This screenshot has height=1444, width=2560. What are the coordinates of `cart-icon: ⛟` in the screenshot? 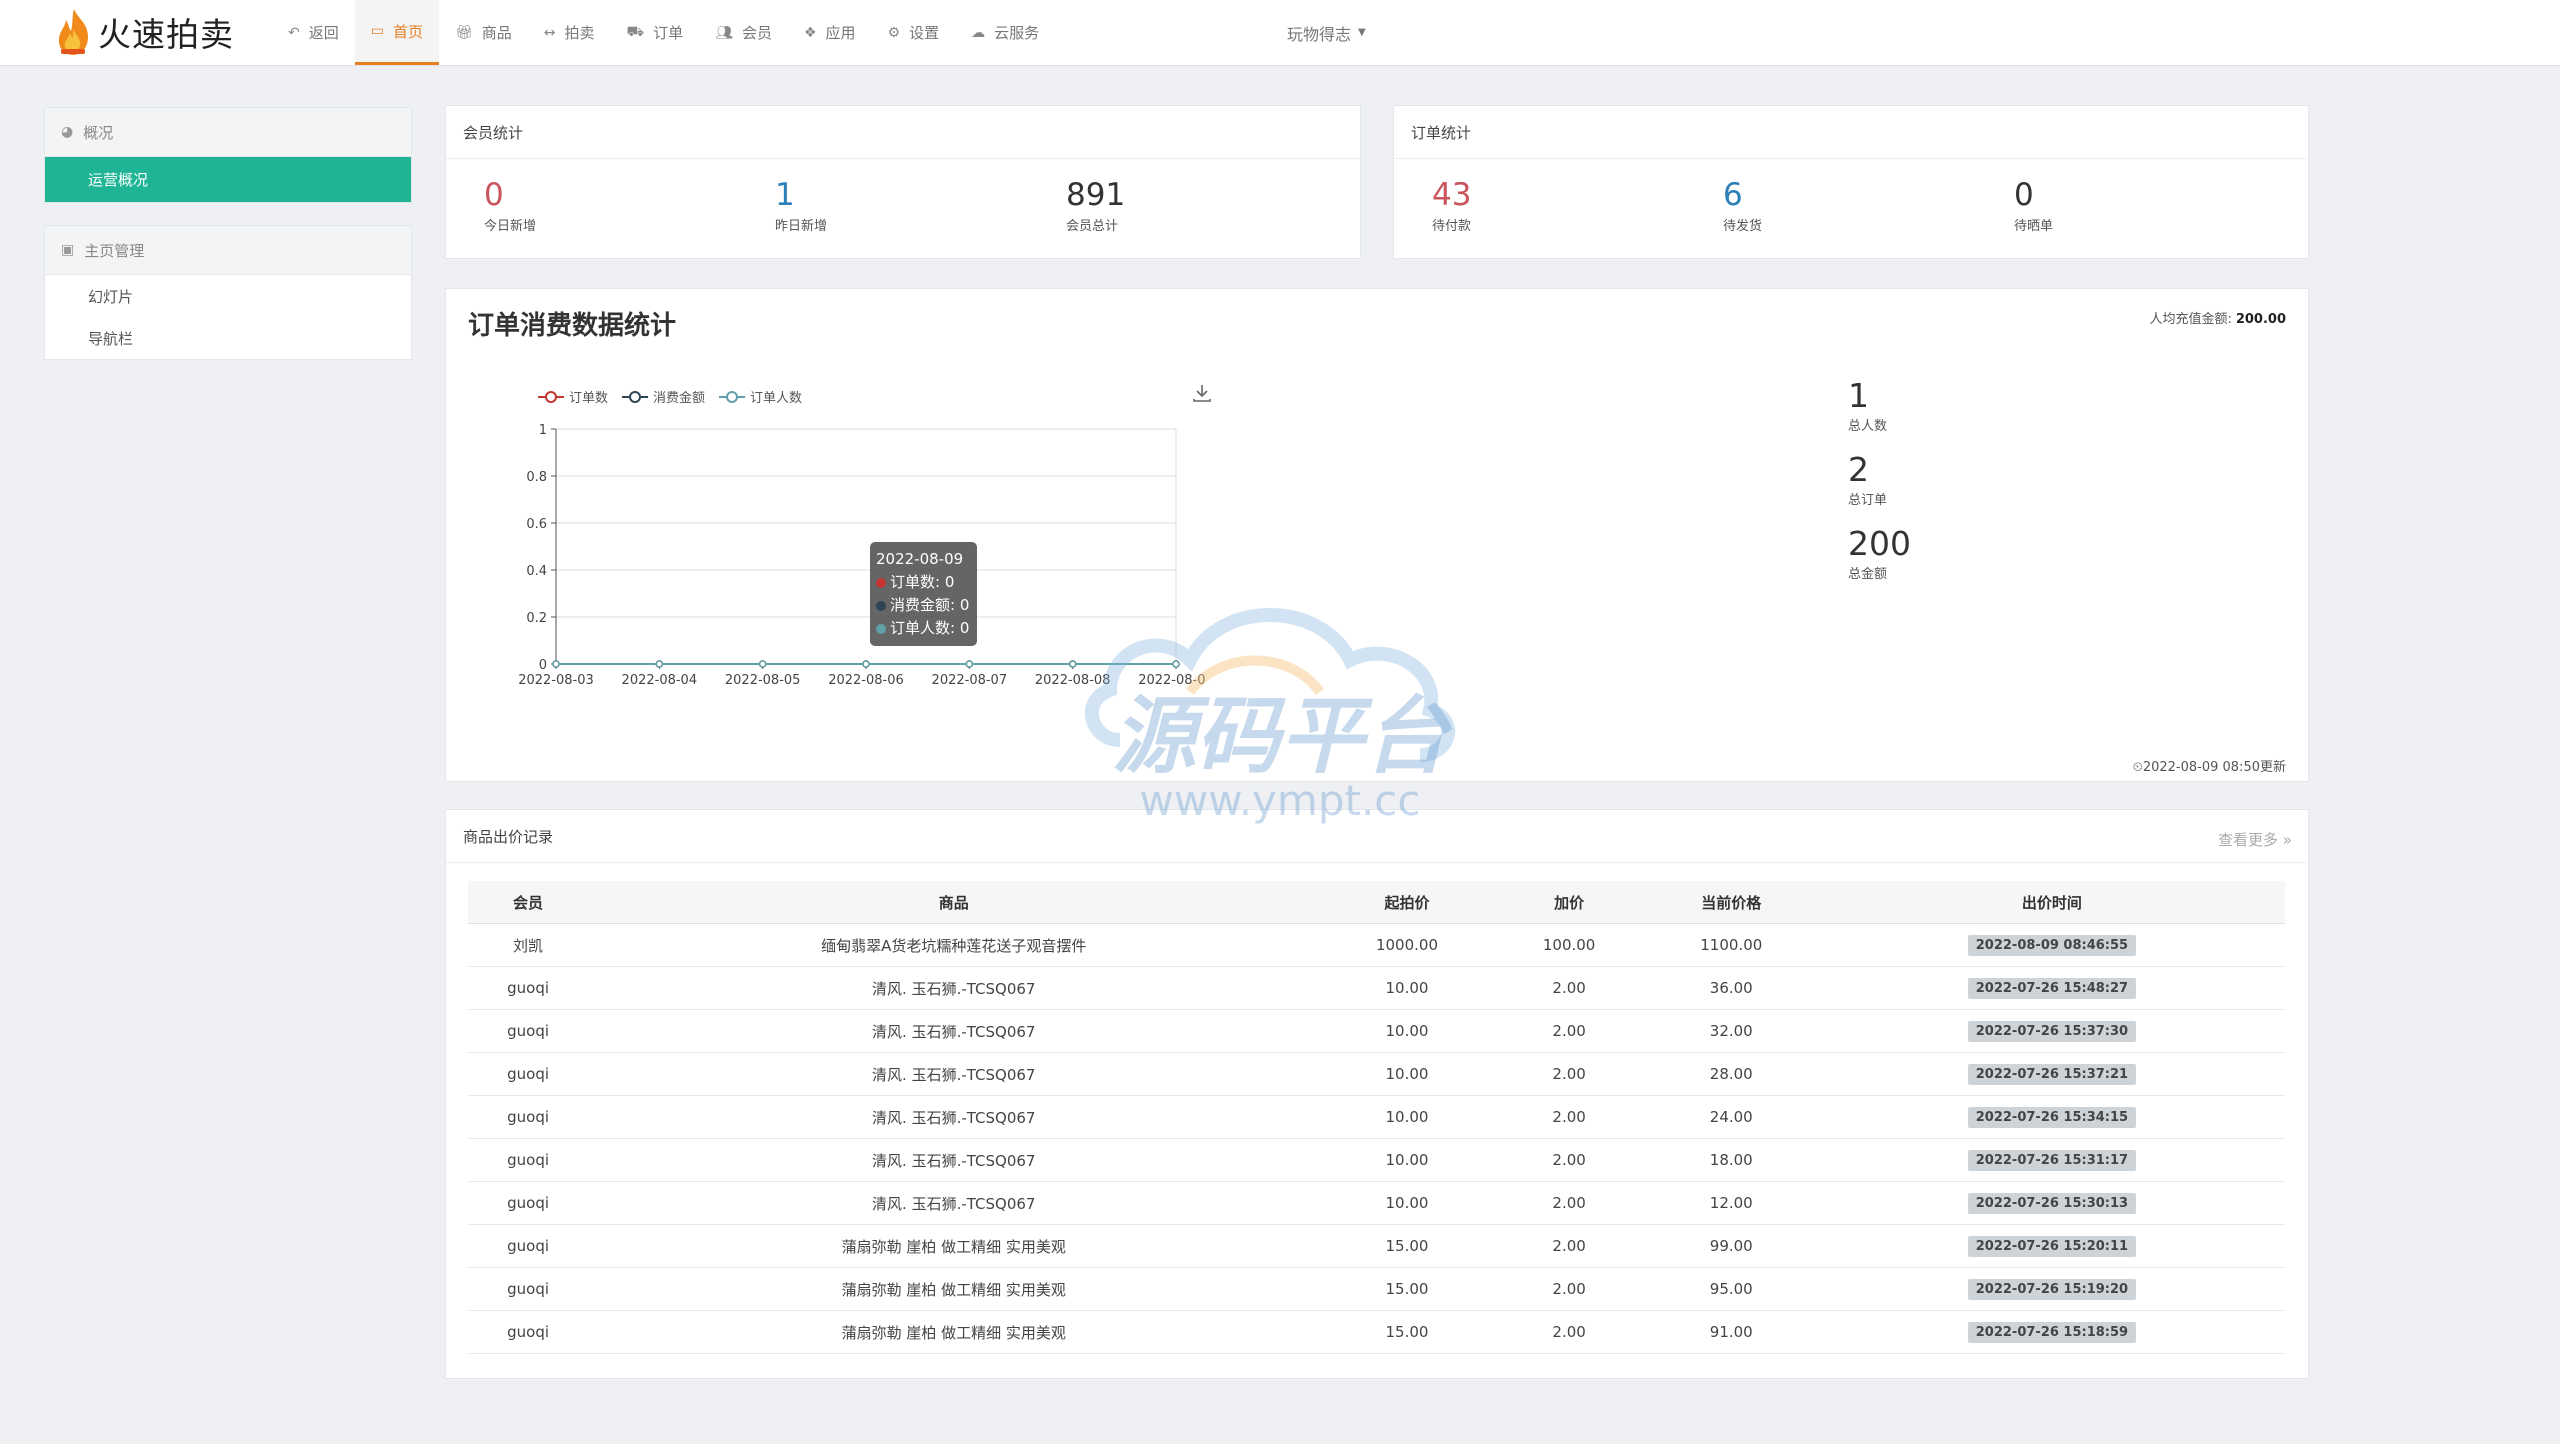 It's located at (635, 31).